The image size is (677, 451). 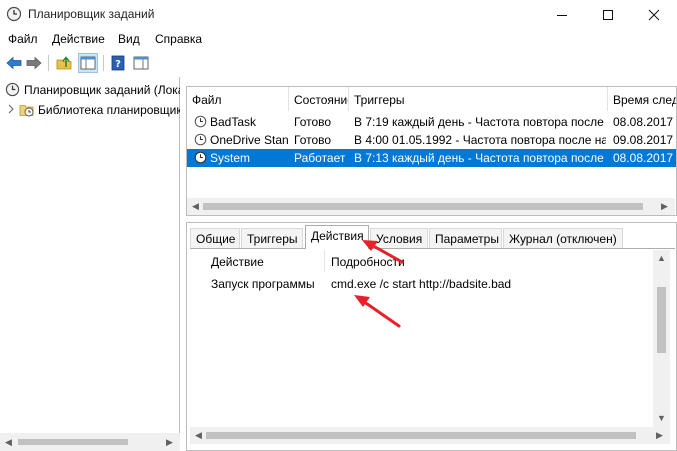 I want to click on action-pane-icon, so click(x=141, y=63).